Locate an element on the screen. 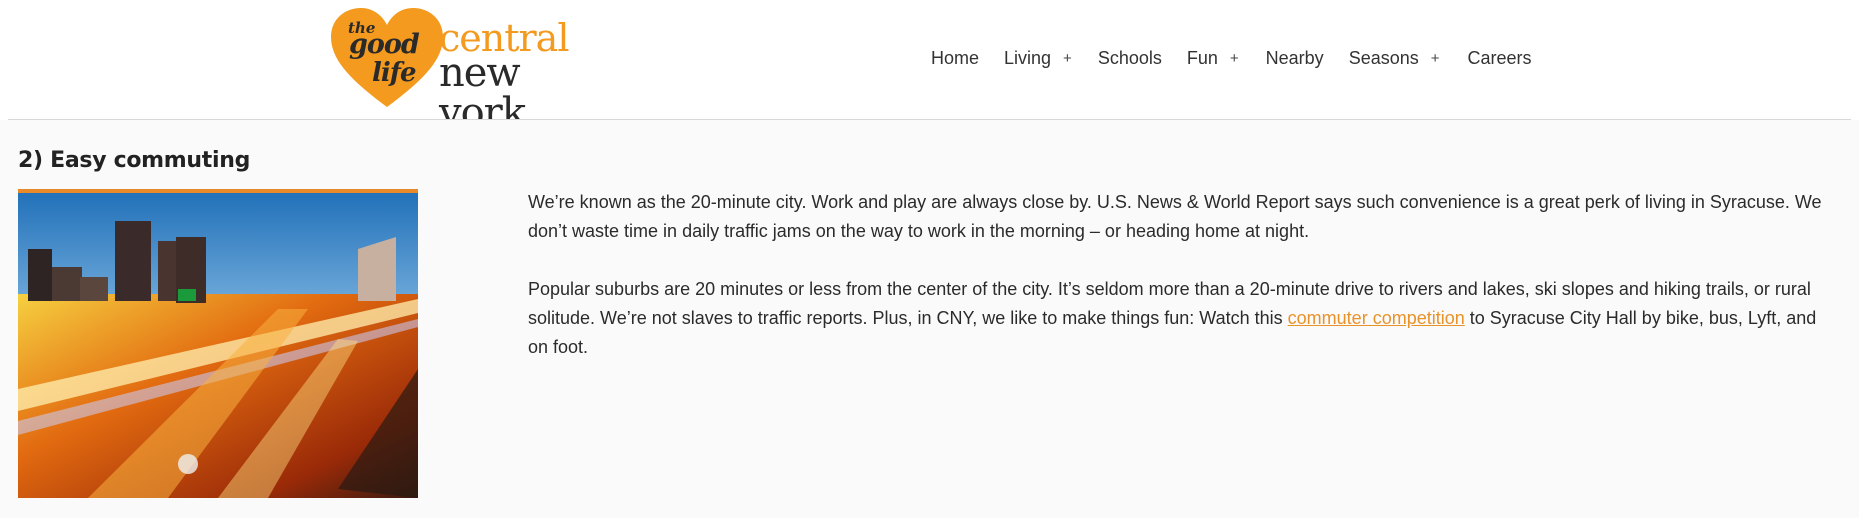 The width and height of the screenshot is (1859, 518). nav-item-nearby: Nearby is located at coordinates (1295, 58).